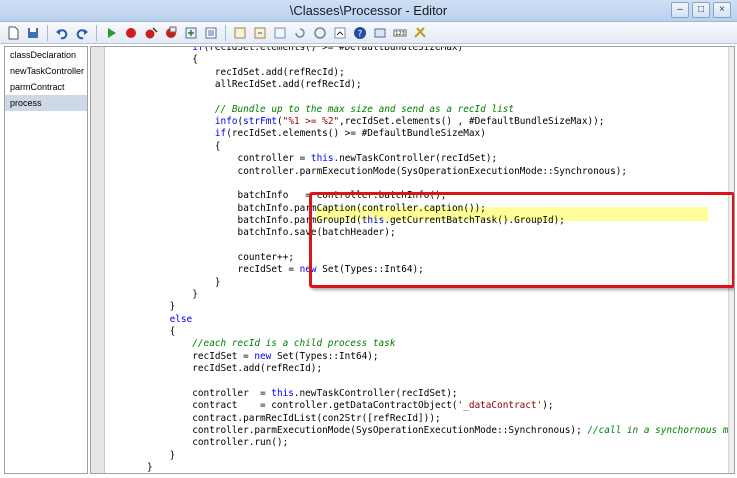 Image resolution: width=737 pixels, height=478 pixels. What do you see at coordinates (151, 33) in the screenshot?
I see `remove-breakpoints-icon` at bounding box center [151, 33].